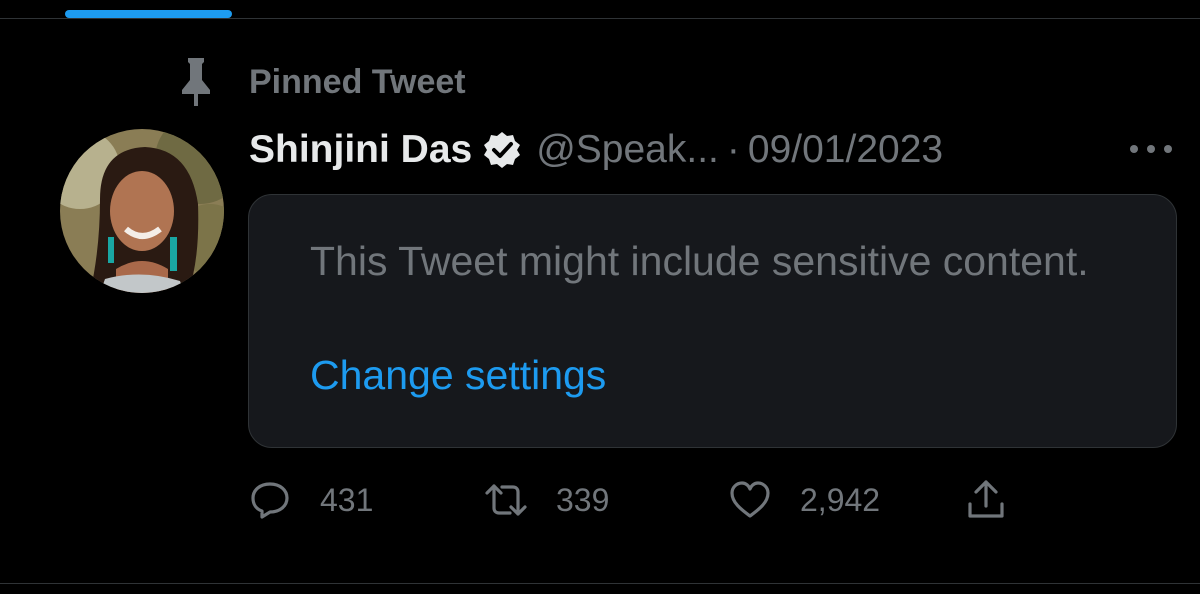 This screenshot has width=1200, height=594. What do you see at coordinates (750, 499) in the screenshot?
I see `heart-icon` at bounding box center [750, 499].